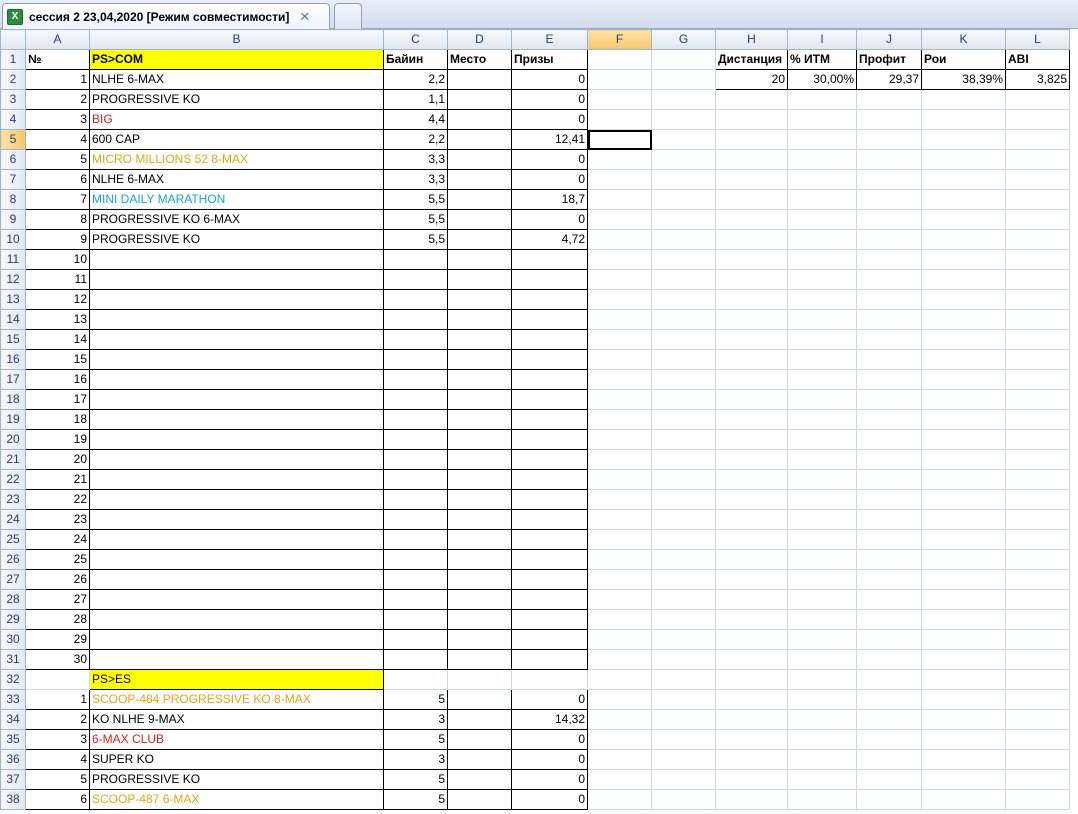 The image size is (1078, 814). What do you see at coordinates (415, 359) in the screenshot?
I see `cell-c16` at bounding box center [415, 359].